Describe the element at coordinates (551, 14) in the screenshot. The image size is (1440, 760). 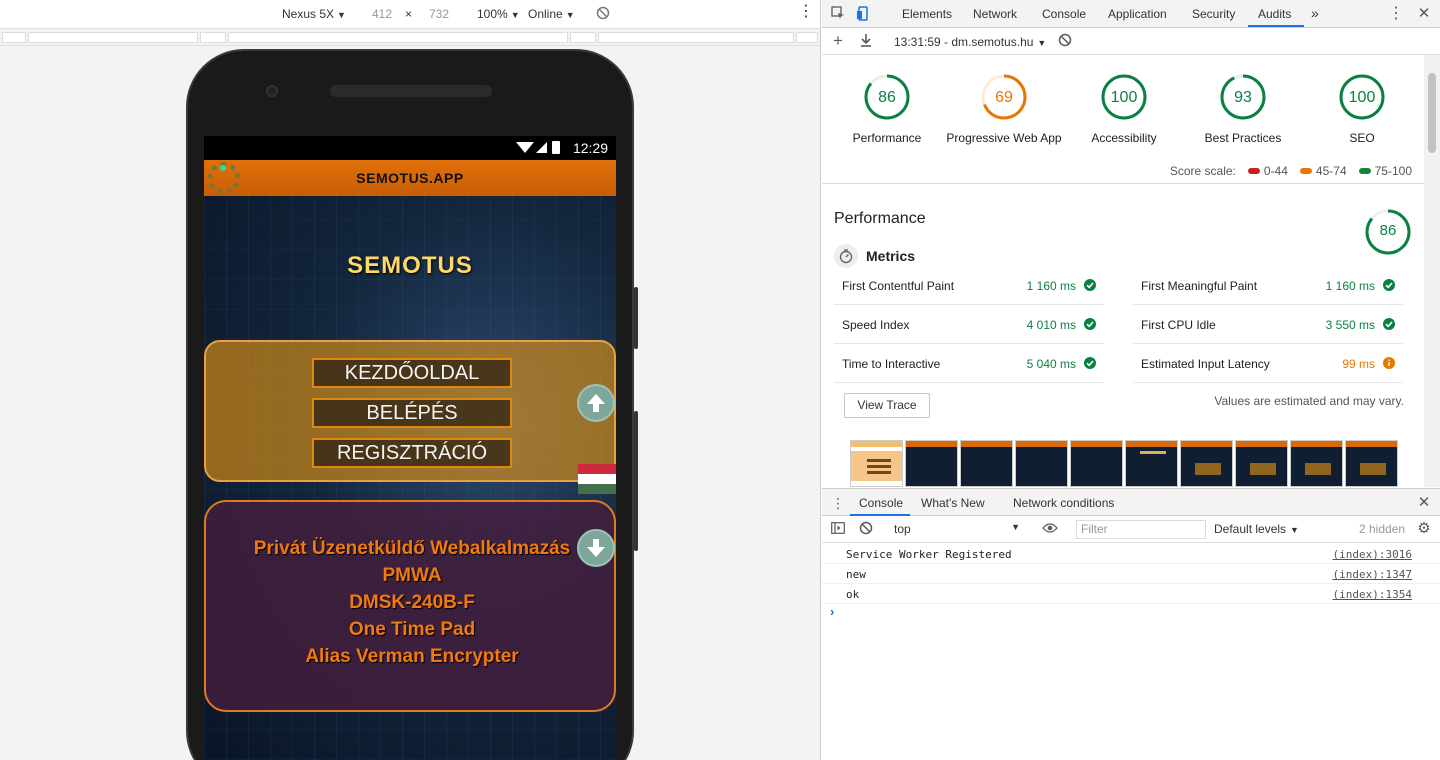
I see `network-throttle-select: Online ▼` at that location.